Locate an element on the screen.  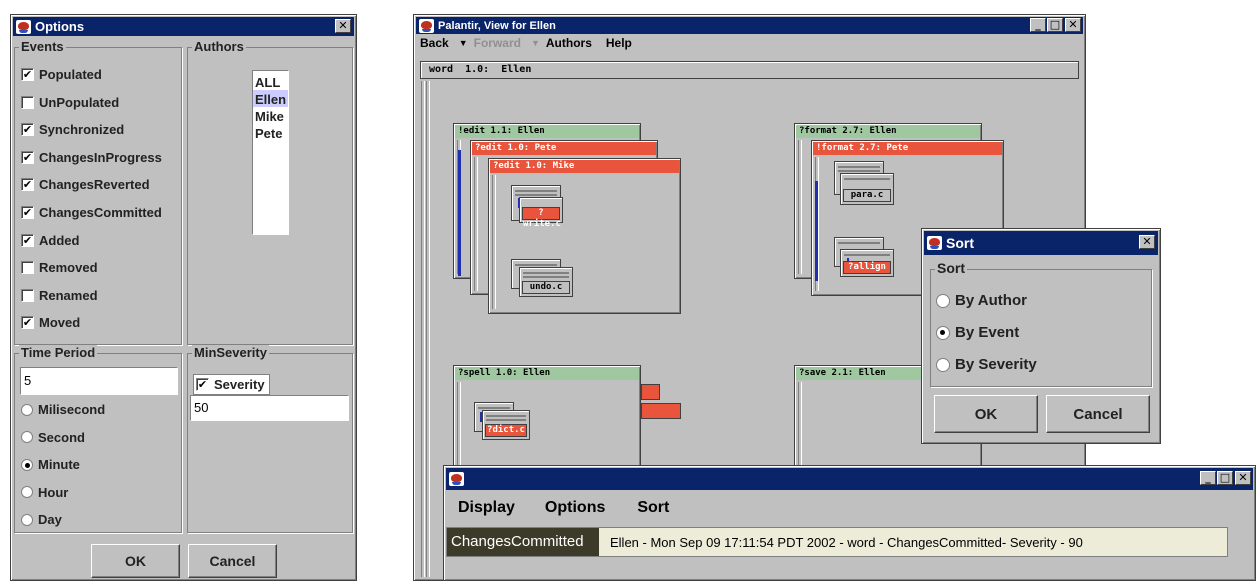
sort-option-by-event: By Event is located at coordinates (977, 332).